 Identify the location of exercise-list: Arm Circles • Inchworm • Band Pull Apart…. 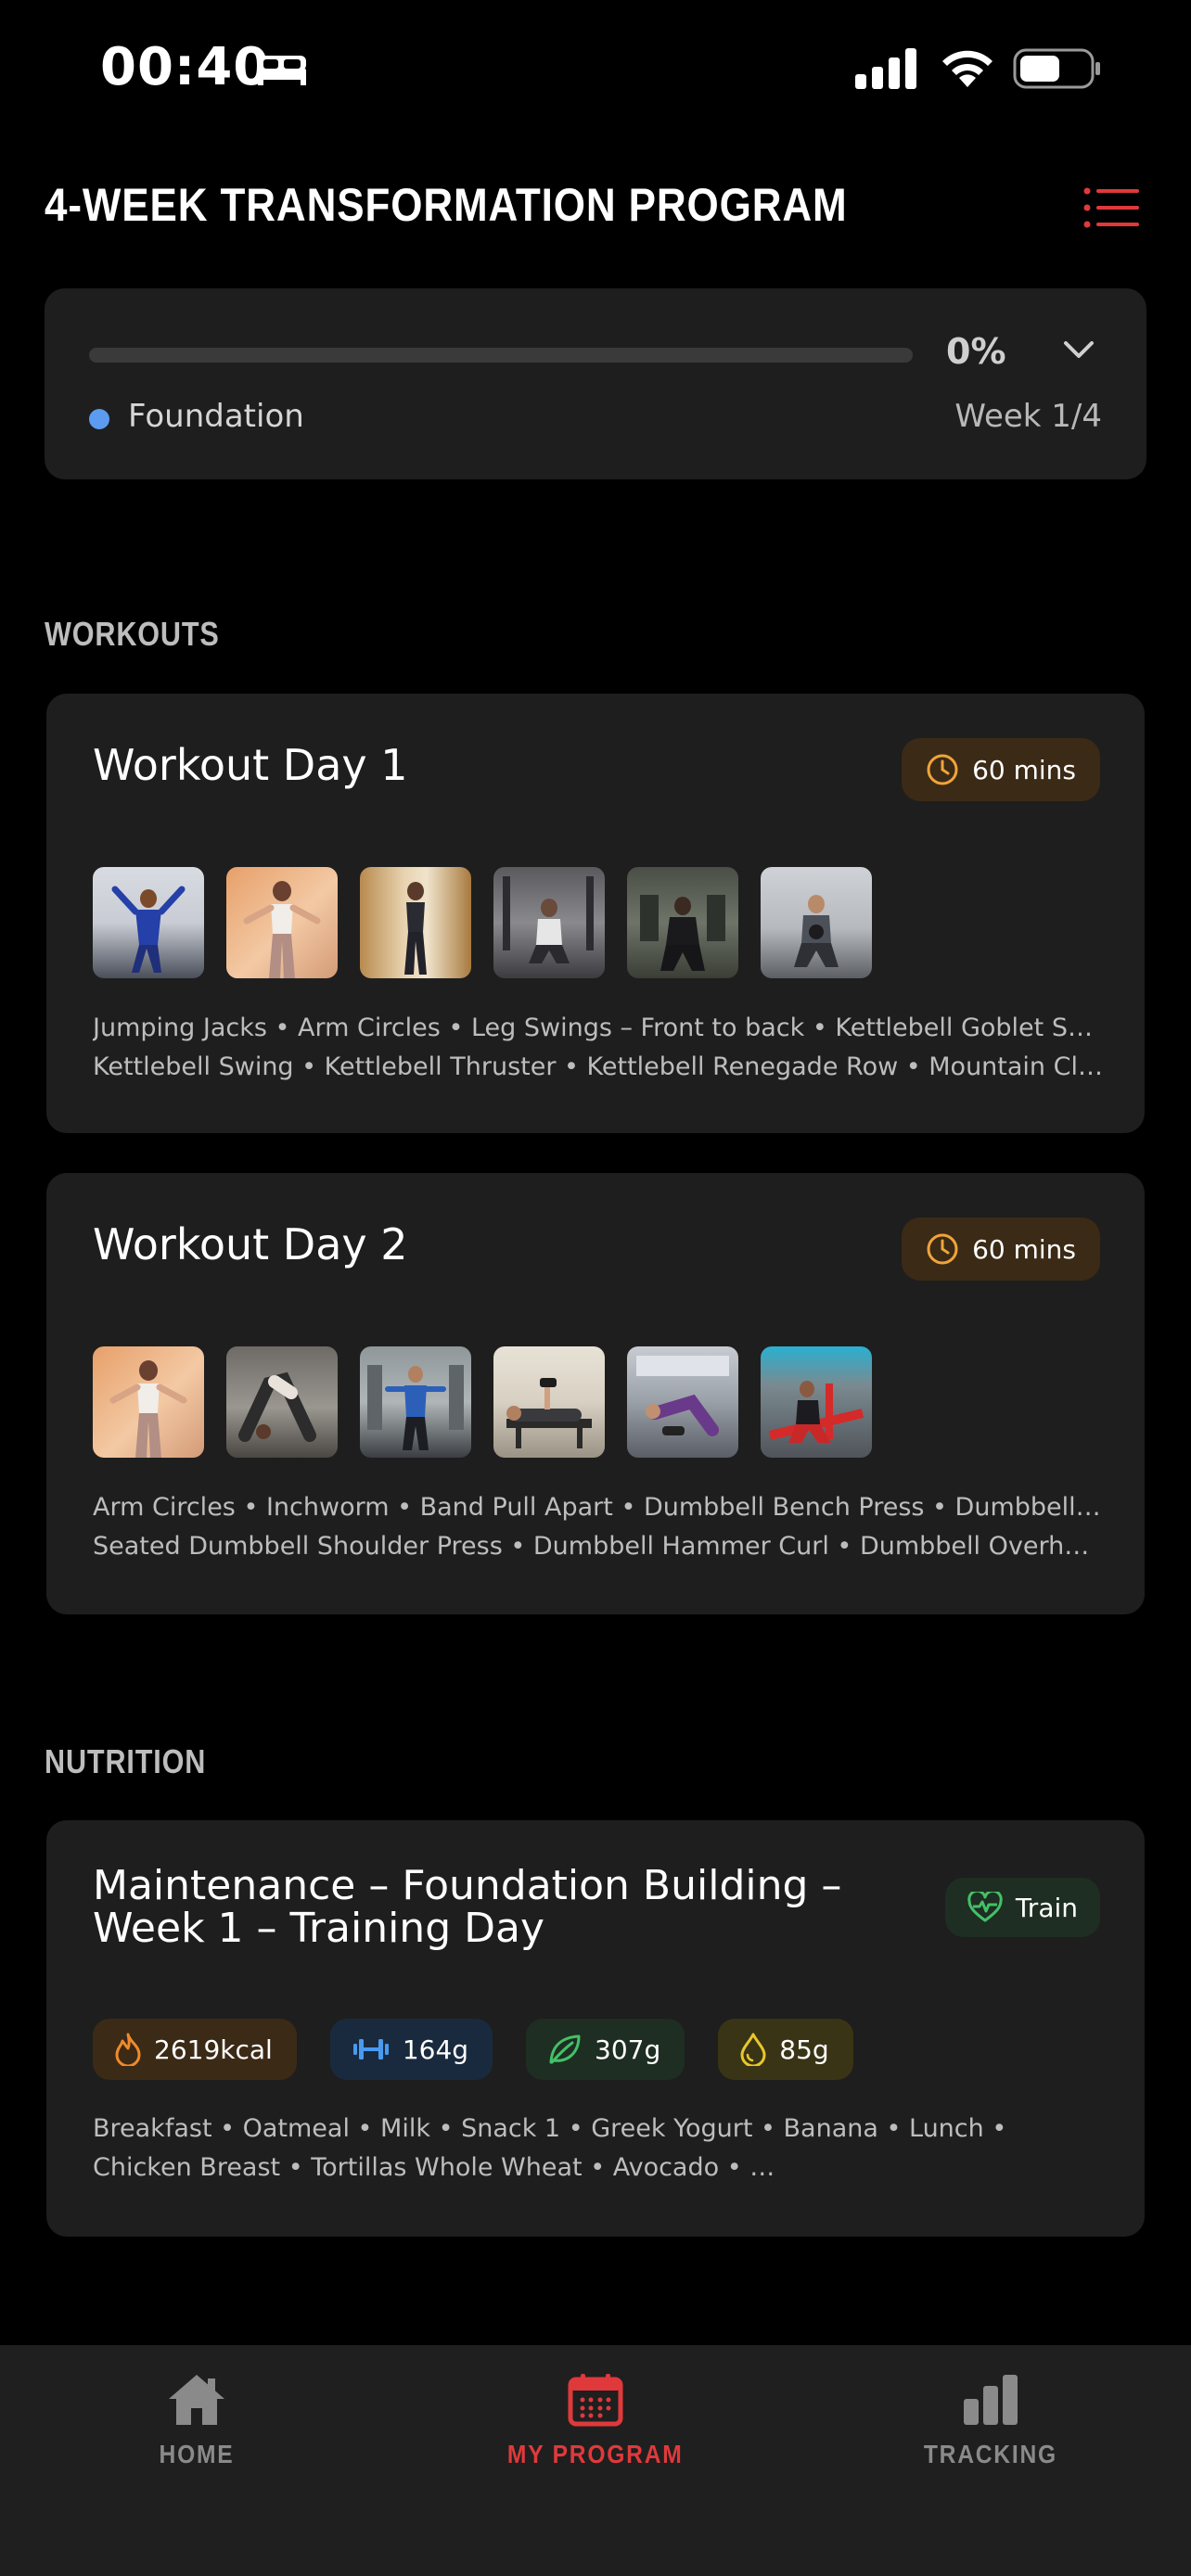
(598, 1527).